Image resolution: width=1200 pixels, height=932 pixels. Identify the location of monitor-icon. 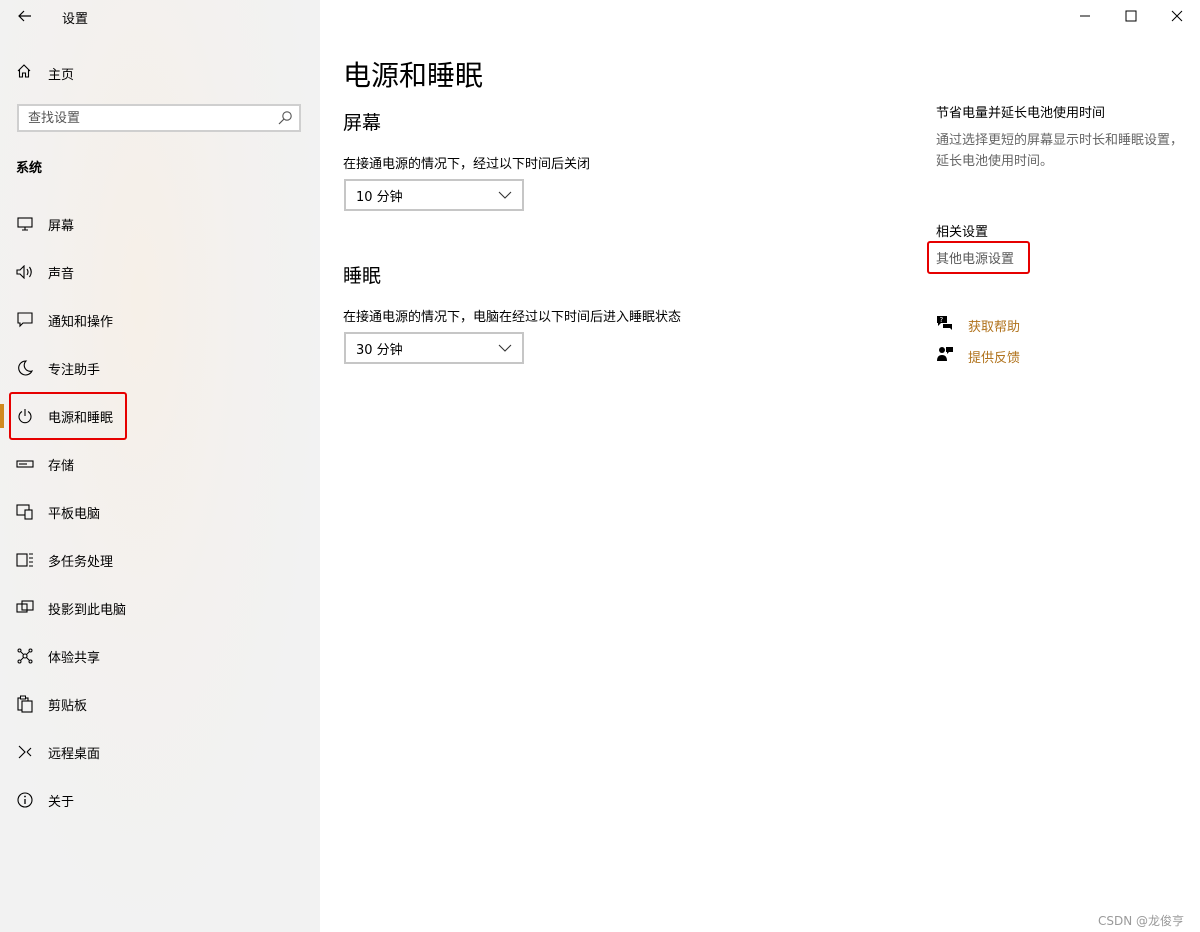
(25, 224).